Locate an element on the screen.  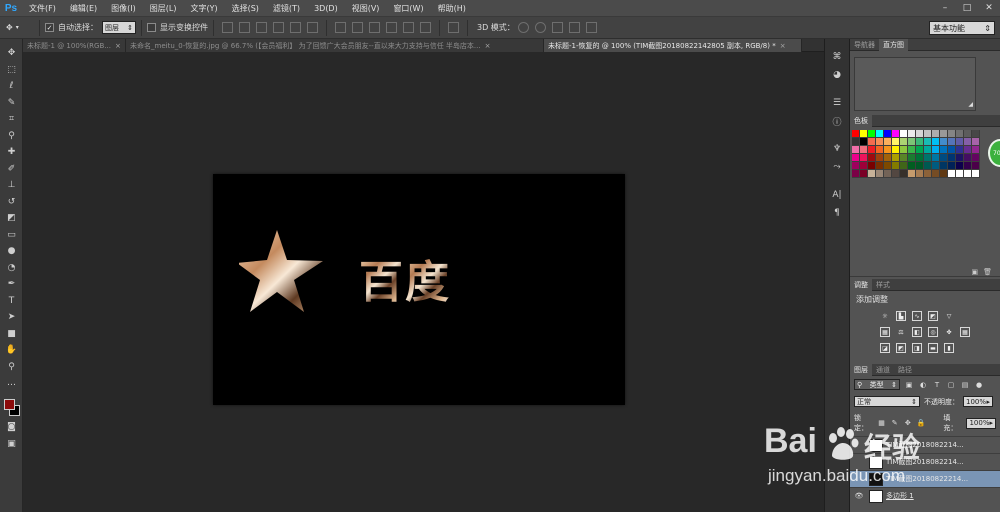
scale-3d-icon is located at coordinates (591, 27).